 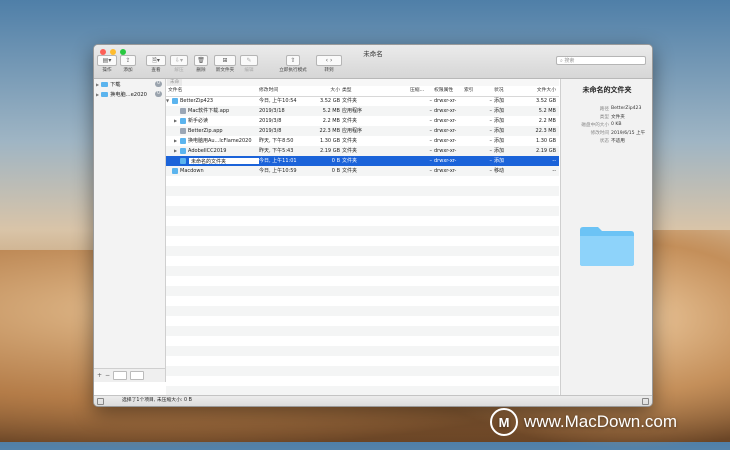 I want to click on toolbar-delete-label: 删除, so click(x=201, y=70).